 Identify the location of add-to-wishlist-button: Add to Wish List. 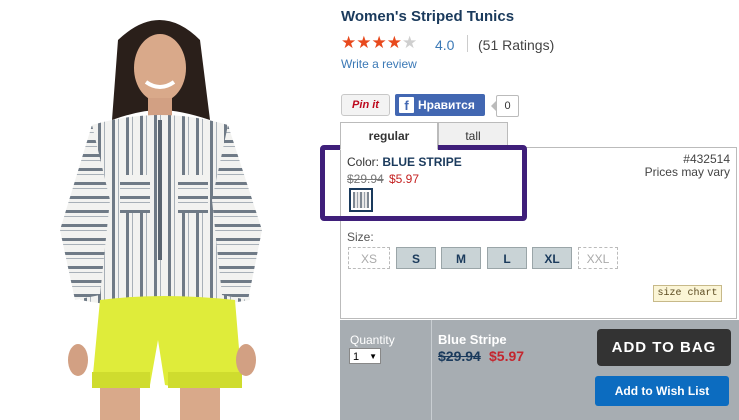
(662, 391).